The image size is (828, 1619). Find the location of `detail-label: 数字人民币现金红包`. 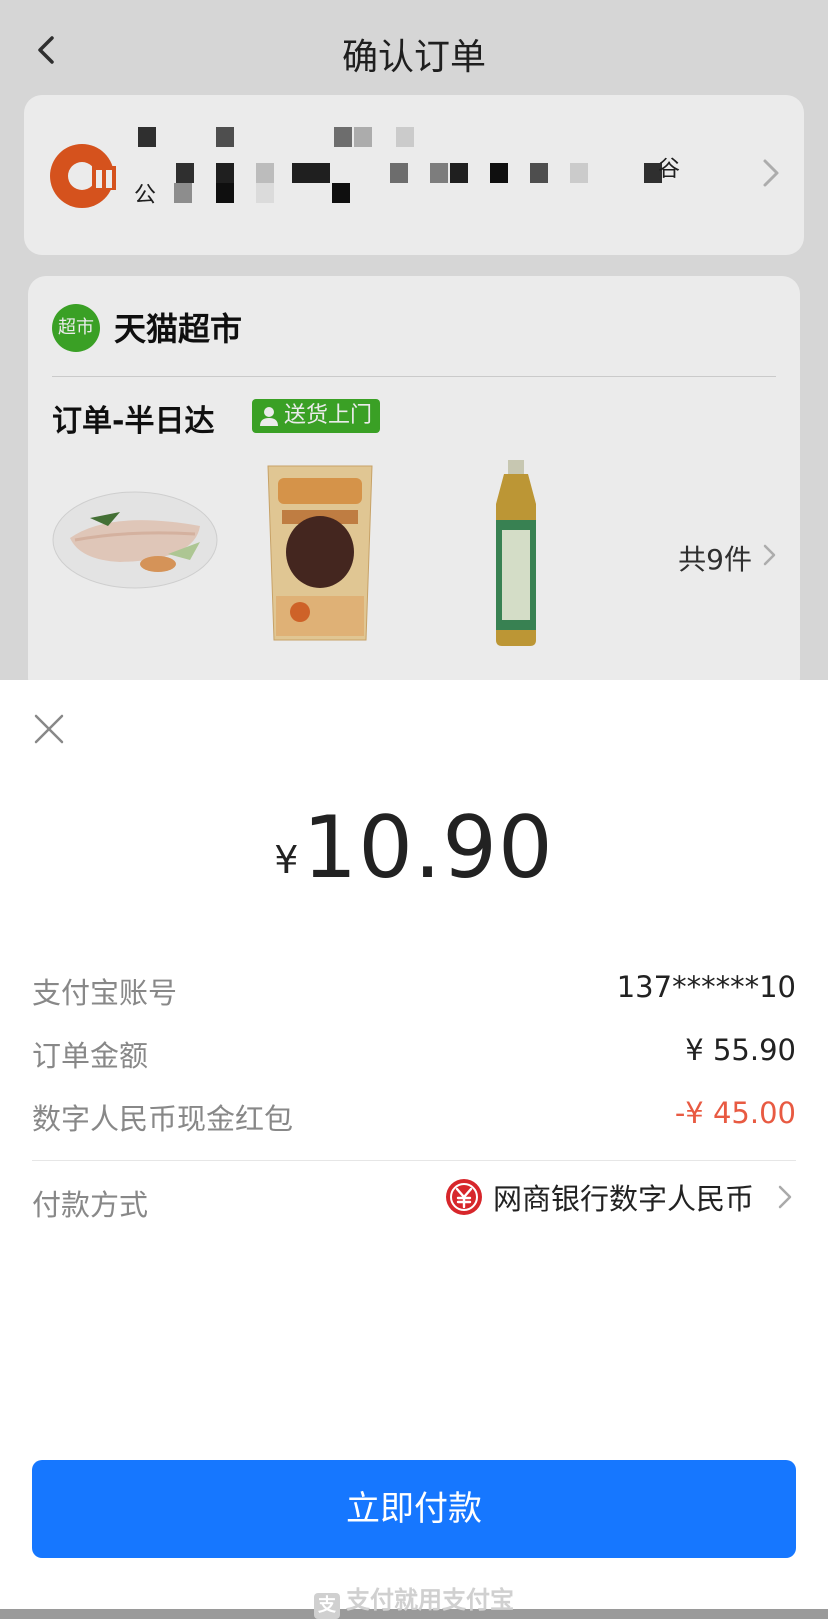

detail-label: 数字人民币现金红包 is located at coordinates (163, 1119).